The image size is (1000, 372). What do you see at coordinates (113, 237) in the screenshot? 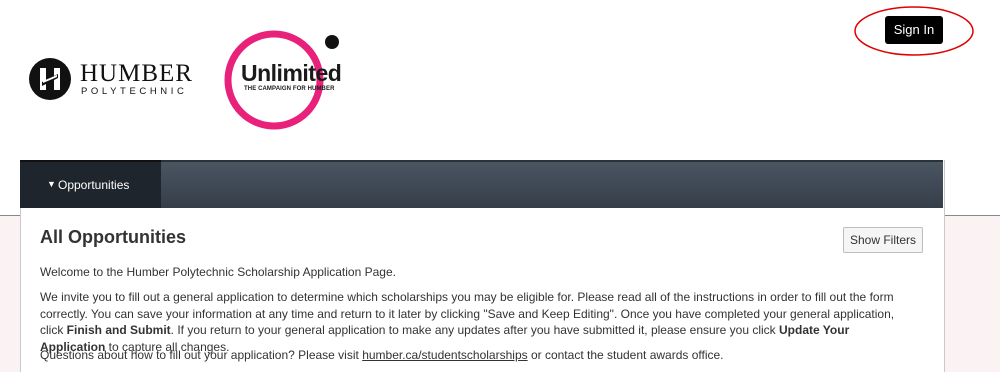
I see `page-title: All Opportunities` at bounding box center [113, 237].